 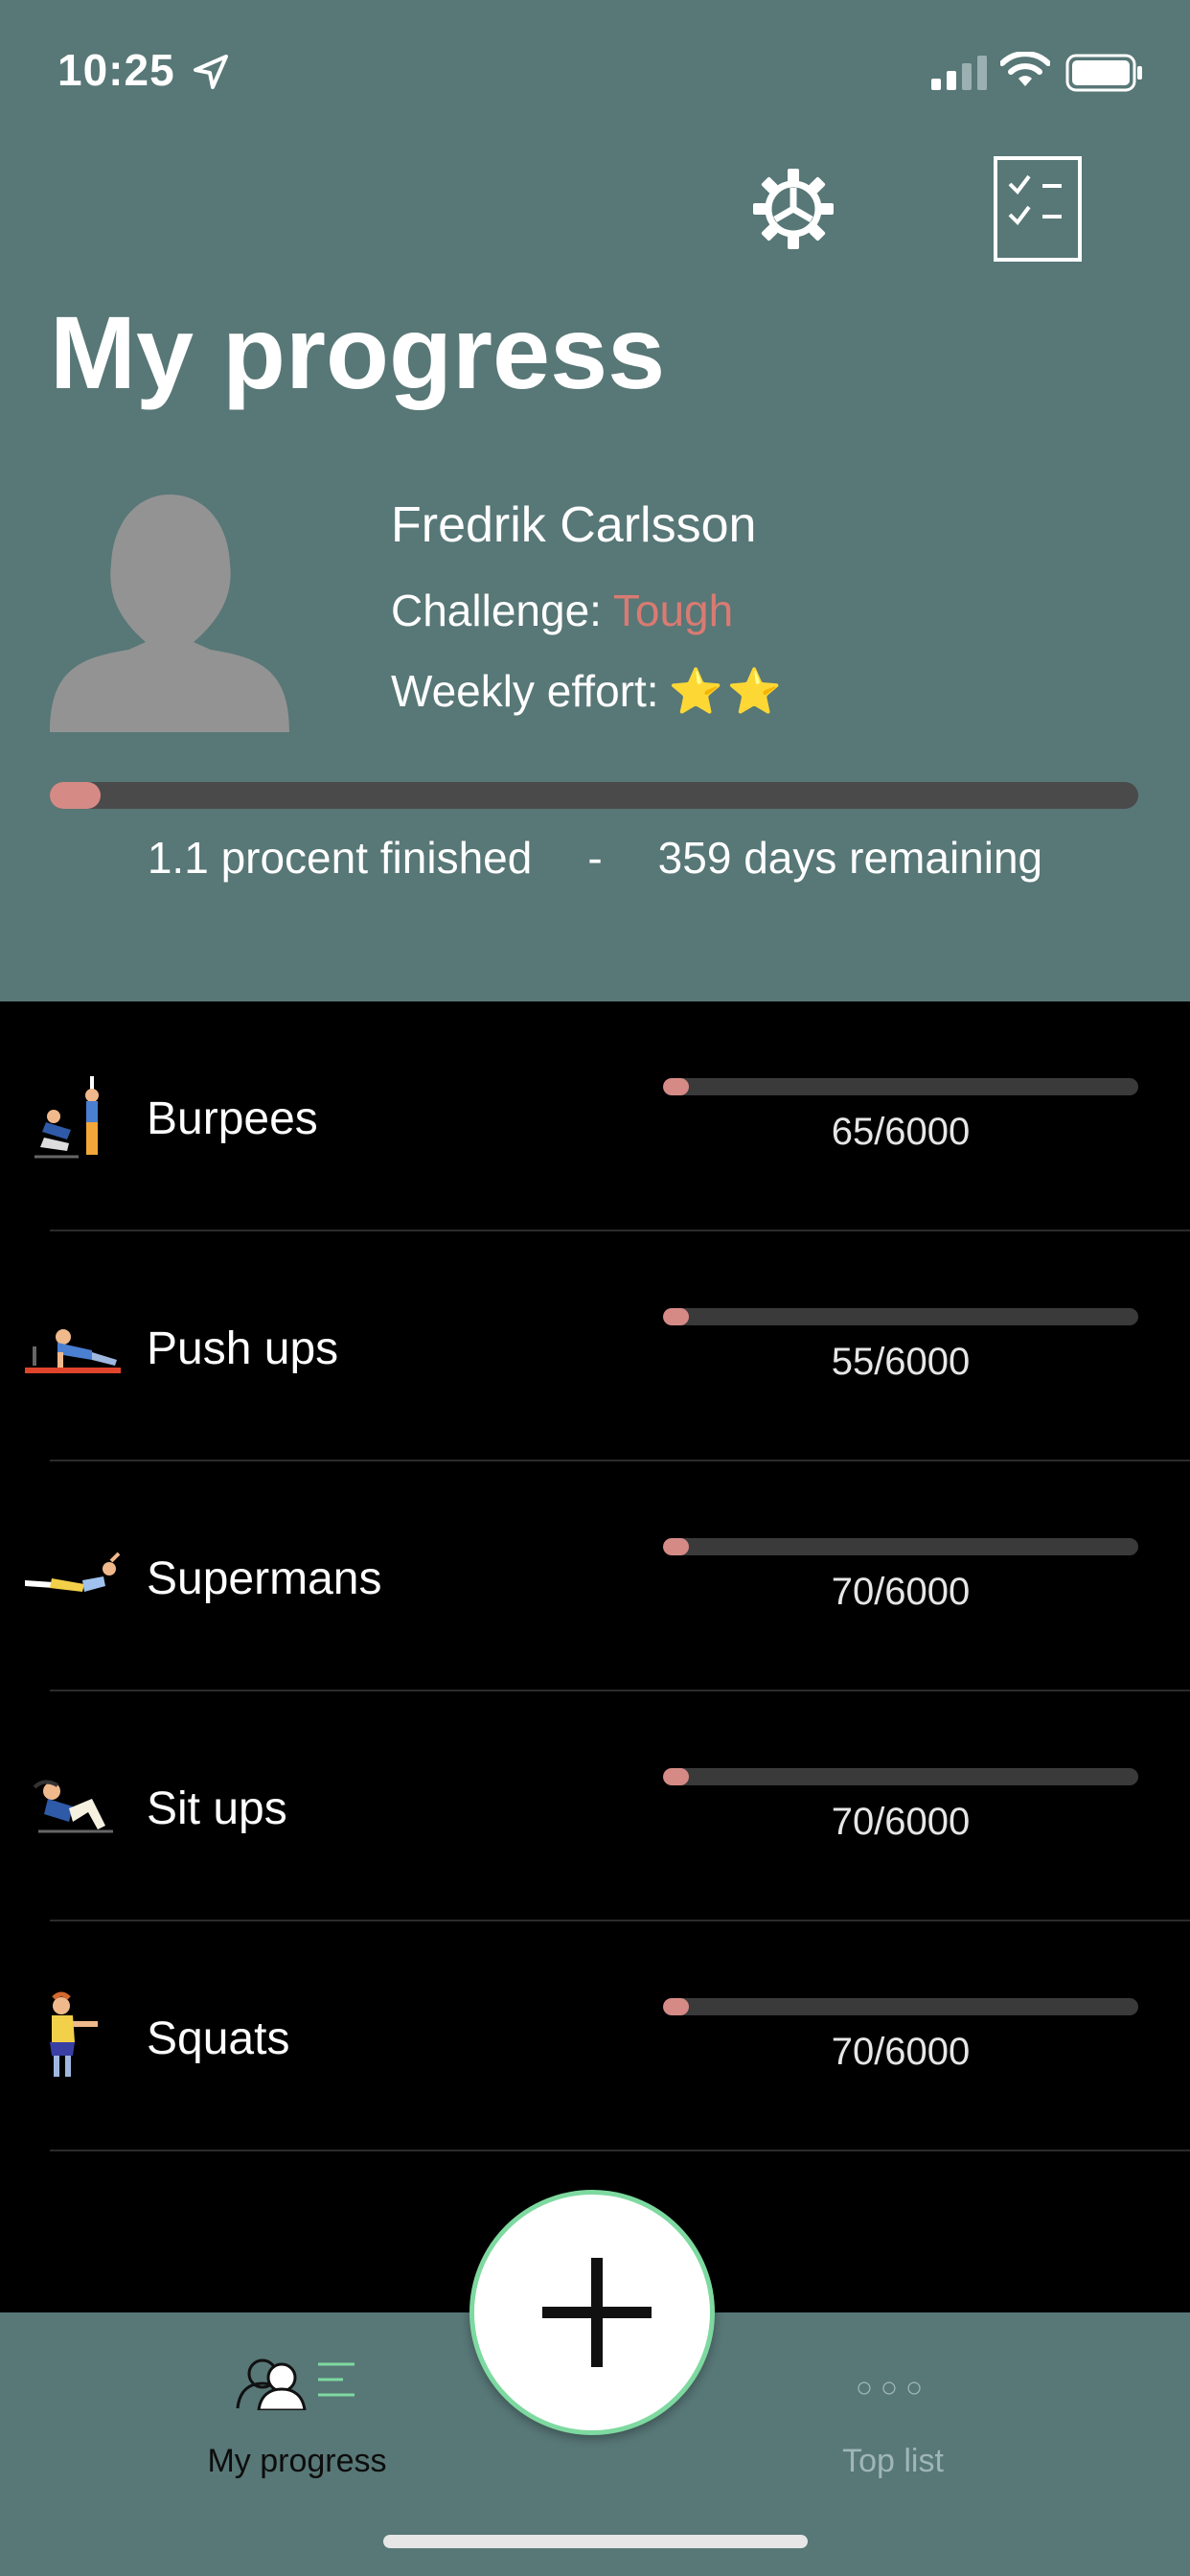 What do you see at coordinates (594, 795) in the screenshot?
I see `overall-progress-bar` at bounding box center [594, 795].